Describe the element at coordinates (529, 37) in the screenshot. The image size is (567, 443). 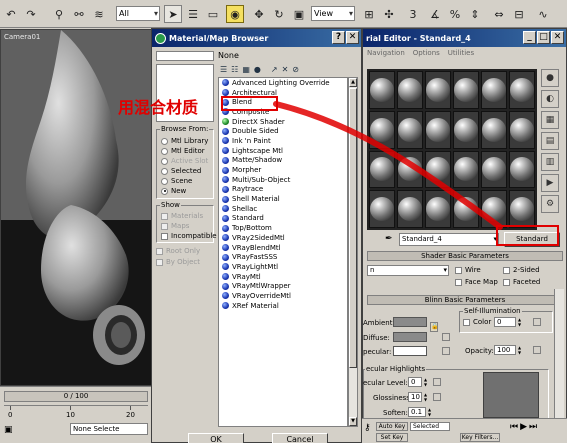
I see `minimize-button: _` at that location.